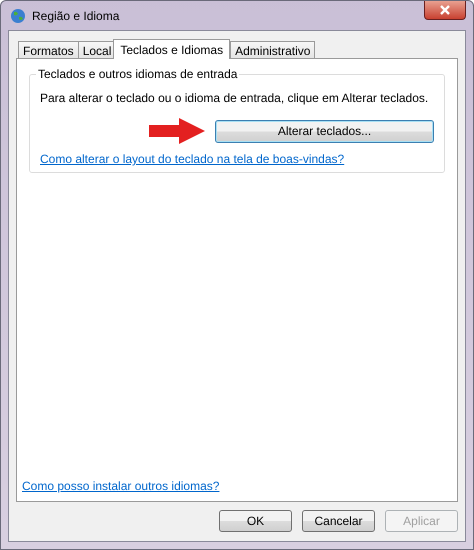 This screenshot has width=474, height=550. I want to click on tab: Formatos, so click(48, 49).